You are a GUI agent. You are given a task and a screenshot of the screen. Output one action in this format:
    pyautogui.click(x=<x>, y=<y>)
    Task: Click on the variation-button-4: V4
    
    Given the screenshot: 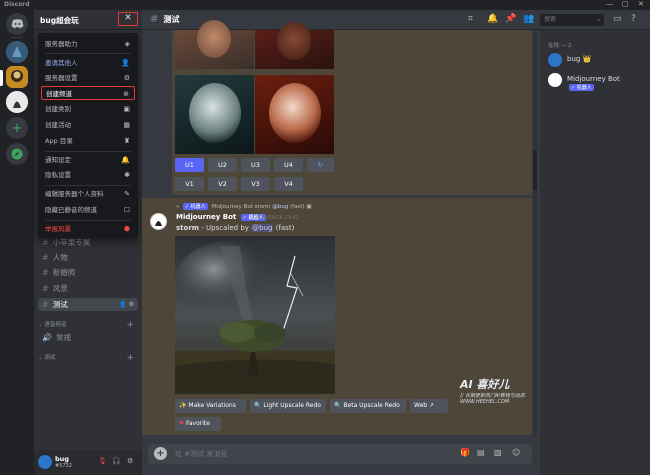 What is the action you would take?
    pyautogui.click(x=288, y=184)
    